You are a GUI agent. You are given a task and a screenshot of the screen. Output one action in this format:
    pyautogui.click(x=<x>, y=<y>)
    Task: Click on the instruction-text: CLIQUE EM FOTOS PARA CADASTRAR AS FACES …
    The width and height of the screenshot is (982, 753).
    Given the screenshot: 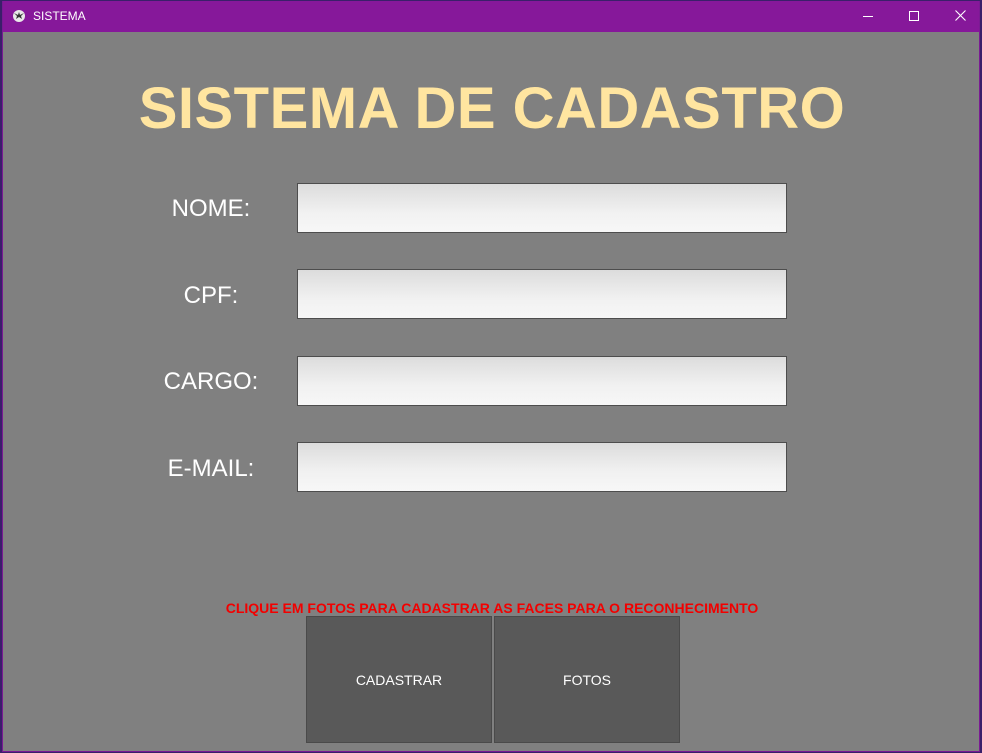 What is the action you would take?
    pyautogui.click(x=492, y=608)
    